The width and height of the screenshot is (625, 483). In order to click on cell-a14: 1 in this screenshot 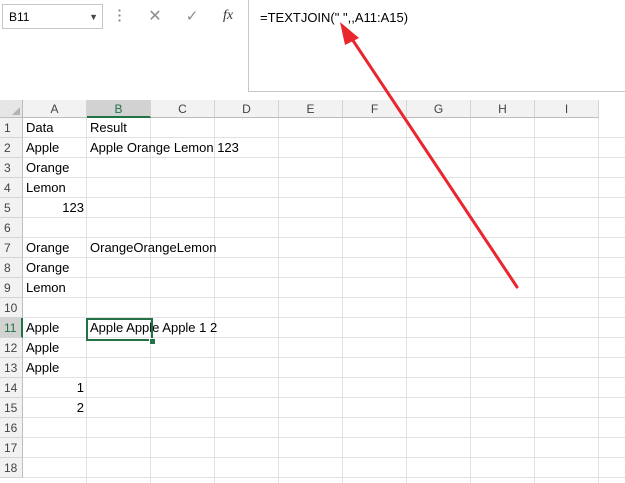, I will do `click(55, 388)`.